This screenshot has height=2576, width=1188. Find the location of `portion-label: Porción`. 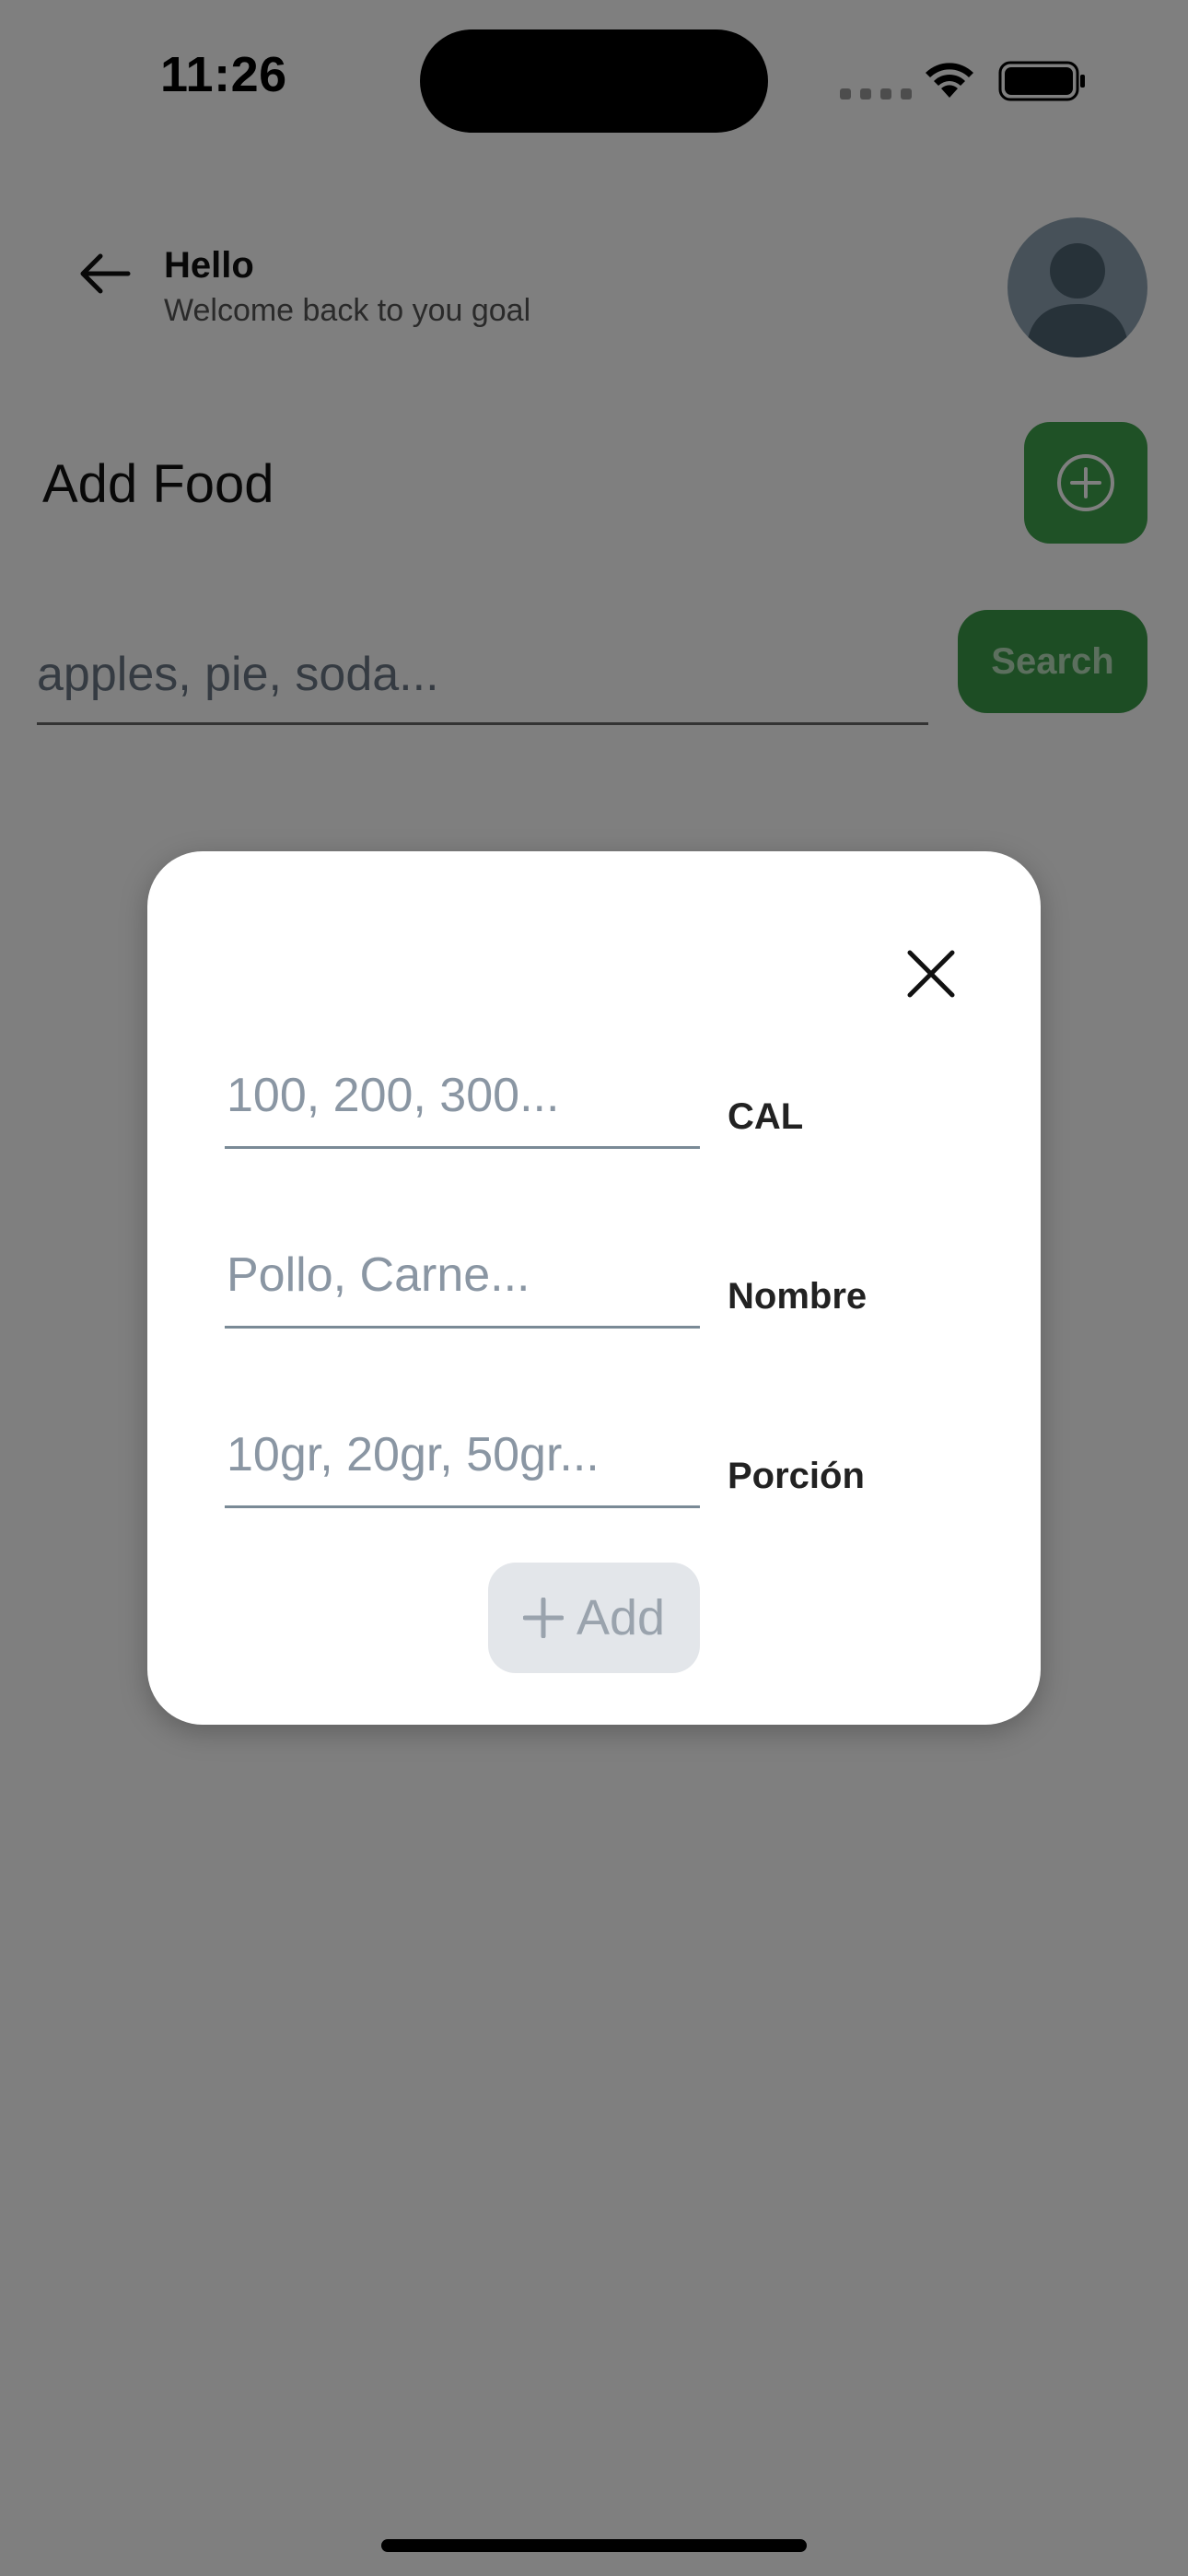

portion-label: Porción is located at coordinates (796, 1476).